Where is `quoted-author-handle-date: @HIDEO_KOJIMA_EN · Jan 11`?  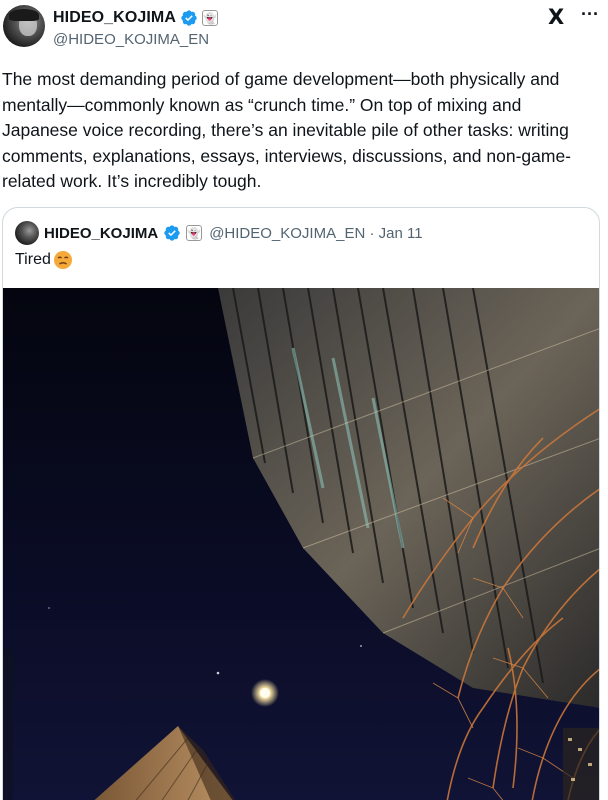 quoted-author-handle-date: @HIDEO_KOJIMA_EN · Jan 11 is located at coordinates (316, 233).